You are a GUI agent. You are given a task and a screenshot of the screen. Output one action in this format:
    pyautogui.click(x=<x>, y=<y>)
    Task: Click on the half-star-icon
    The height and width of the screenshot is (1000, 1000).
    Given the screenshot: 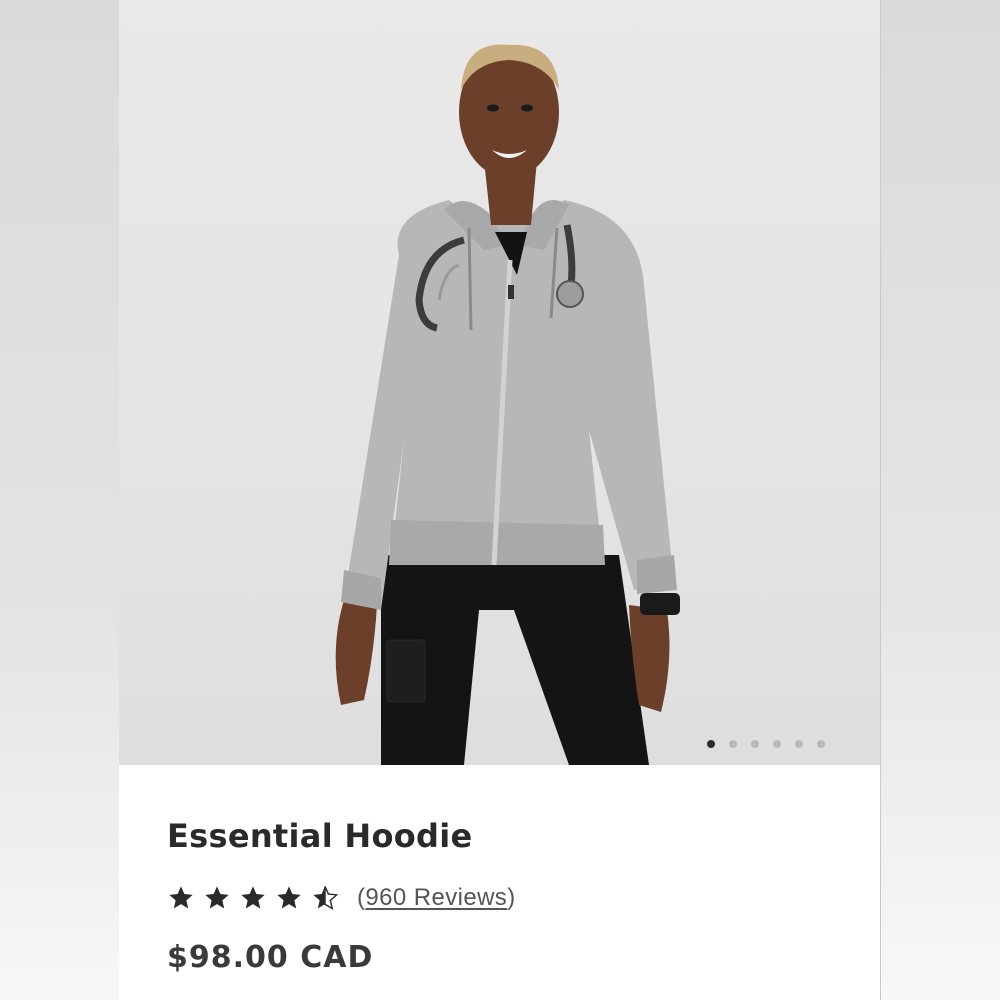 What is the action you would take?
    pyautogui.click(x=326, y=898)
    